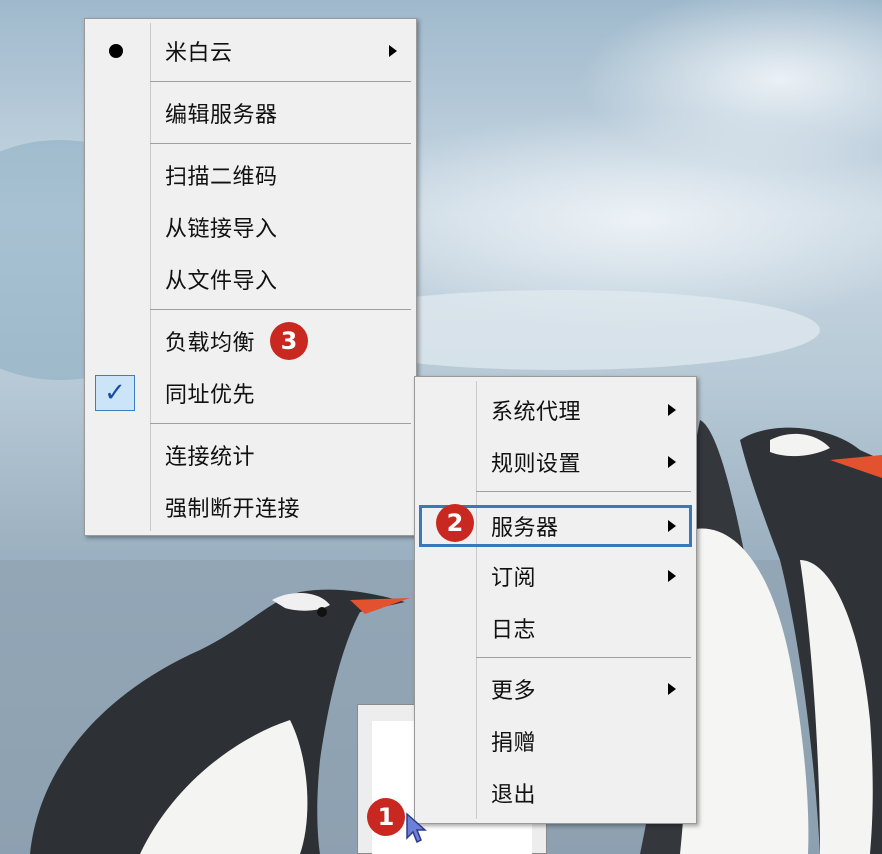 Image resolution: width=882 pixels, height=854 pixels. What do you see at coordinates (386, 817) in the screenshot?
I see `annotation-badge-1: 1` at bounding box center [386, 817].